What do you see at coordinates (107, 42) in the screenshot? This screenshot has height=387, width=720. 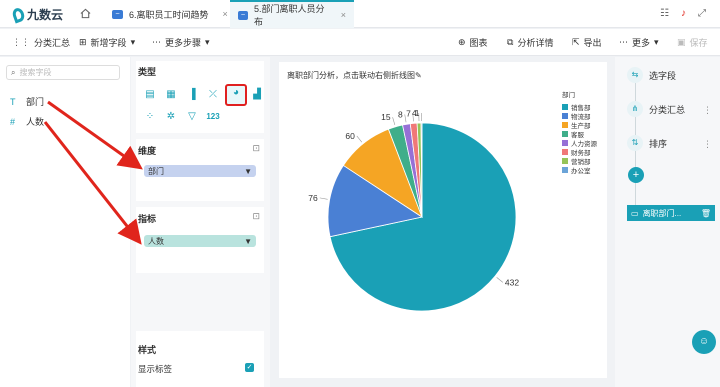 I see `add-field-button: ⊞ 新增字段 ▾` at bounding box center [107, 42].